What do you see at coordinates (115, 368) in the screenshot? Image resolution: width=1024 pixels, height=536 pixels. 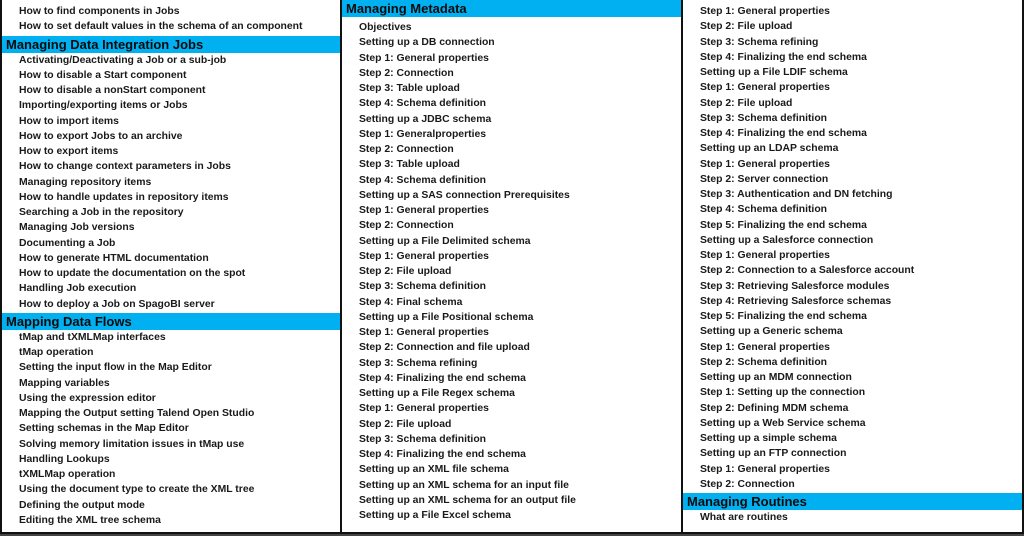 I see `toc-entry: Setting the input flow in the Map Editor` at bounding box center [115, 368].